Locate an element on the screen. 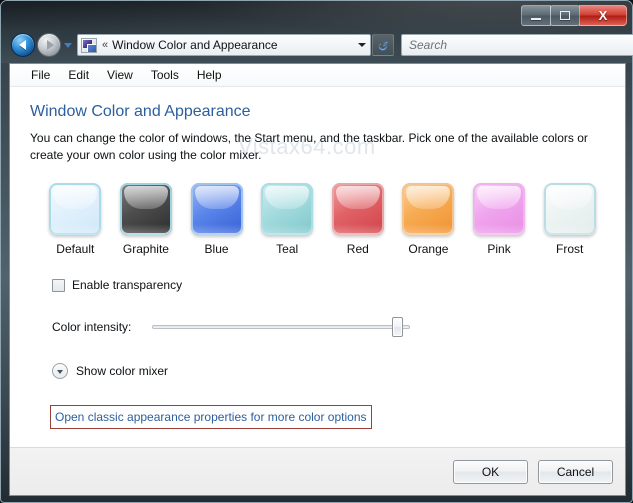  menu-bar: File Edit View Tools Help is located at coordinates (317, 75).